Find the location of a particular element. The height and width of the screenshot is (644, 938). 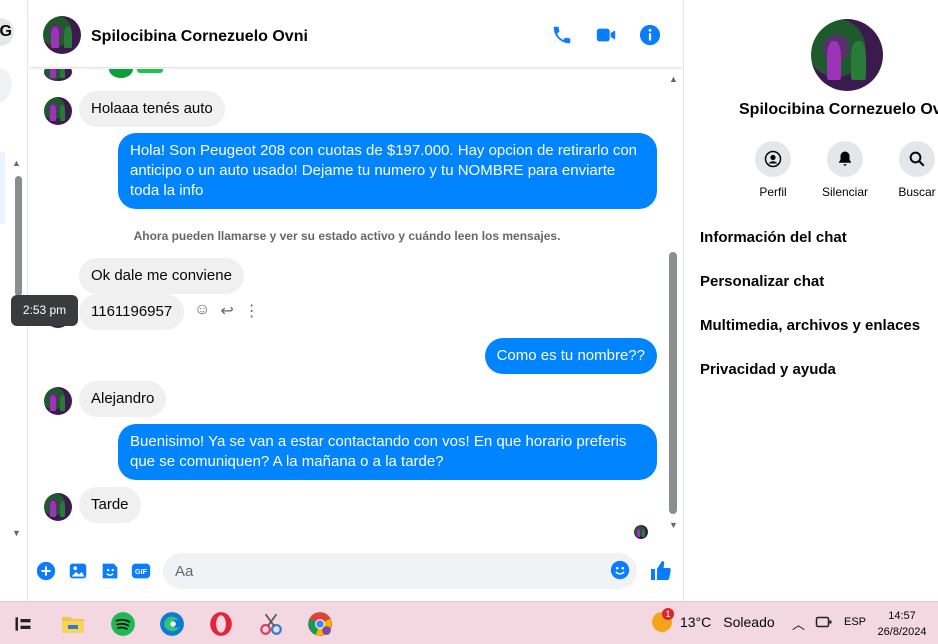

react-emoji-icon: ☺ is located at coordinates (202, 311).